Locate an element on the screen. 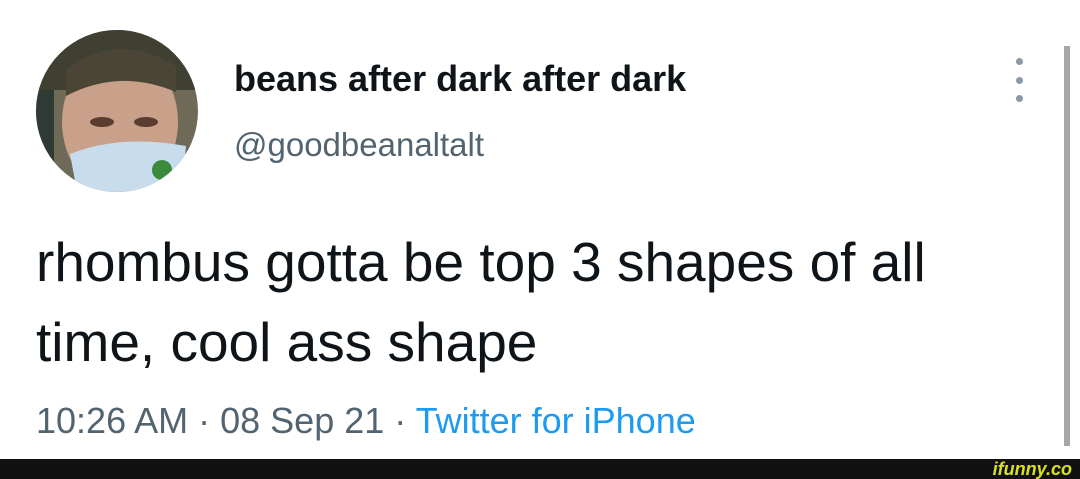  tweet-time: 10:26 AM is located at coordinates (112, 420).